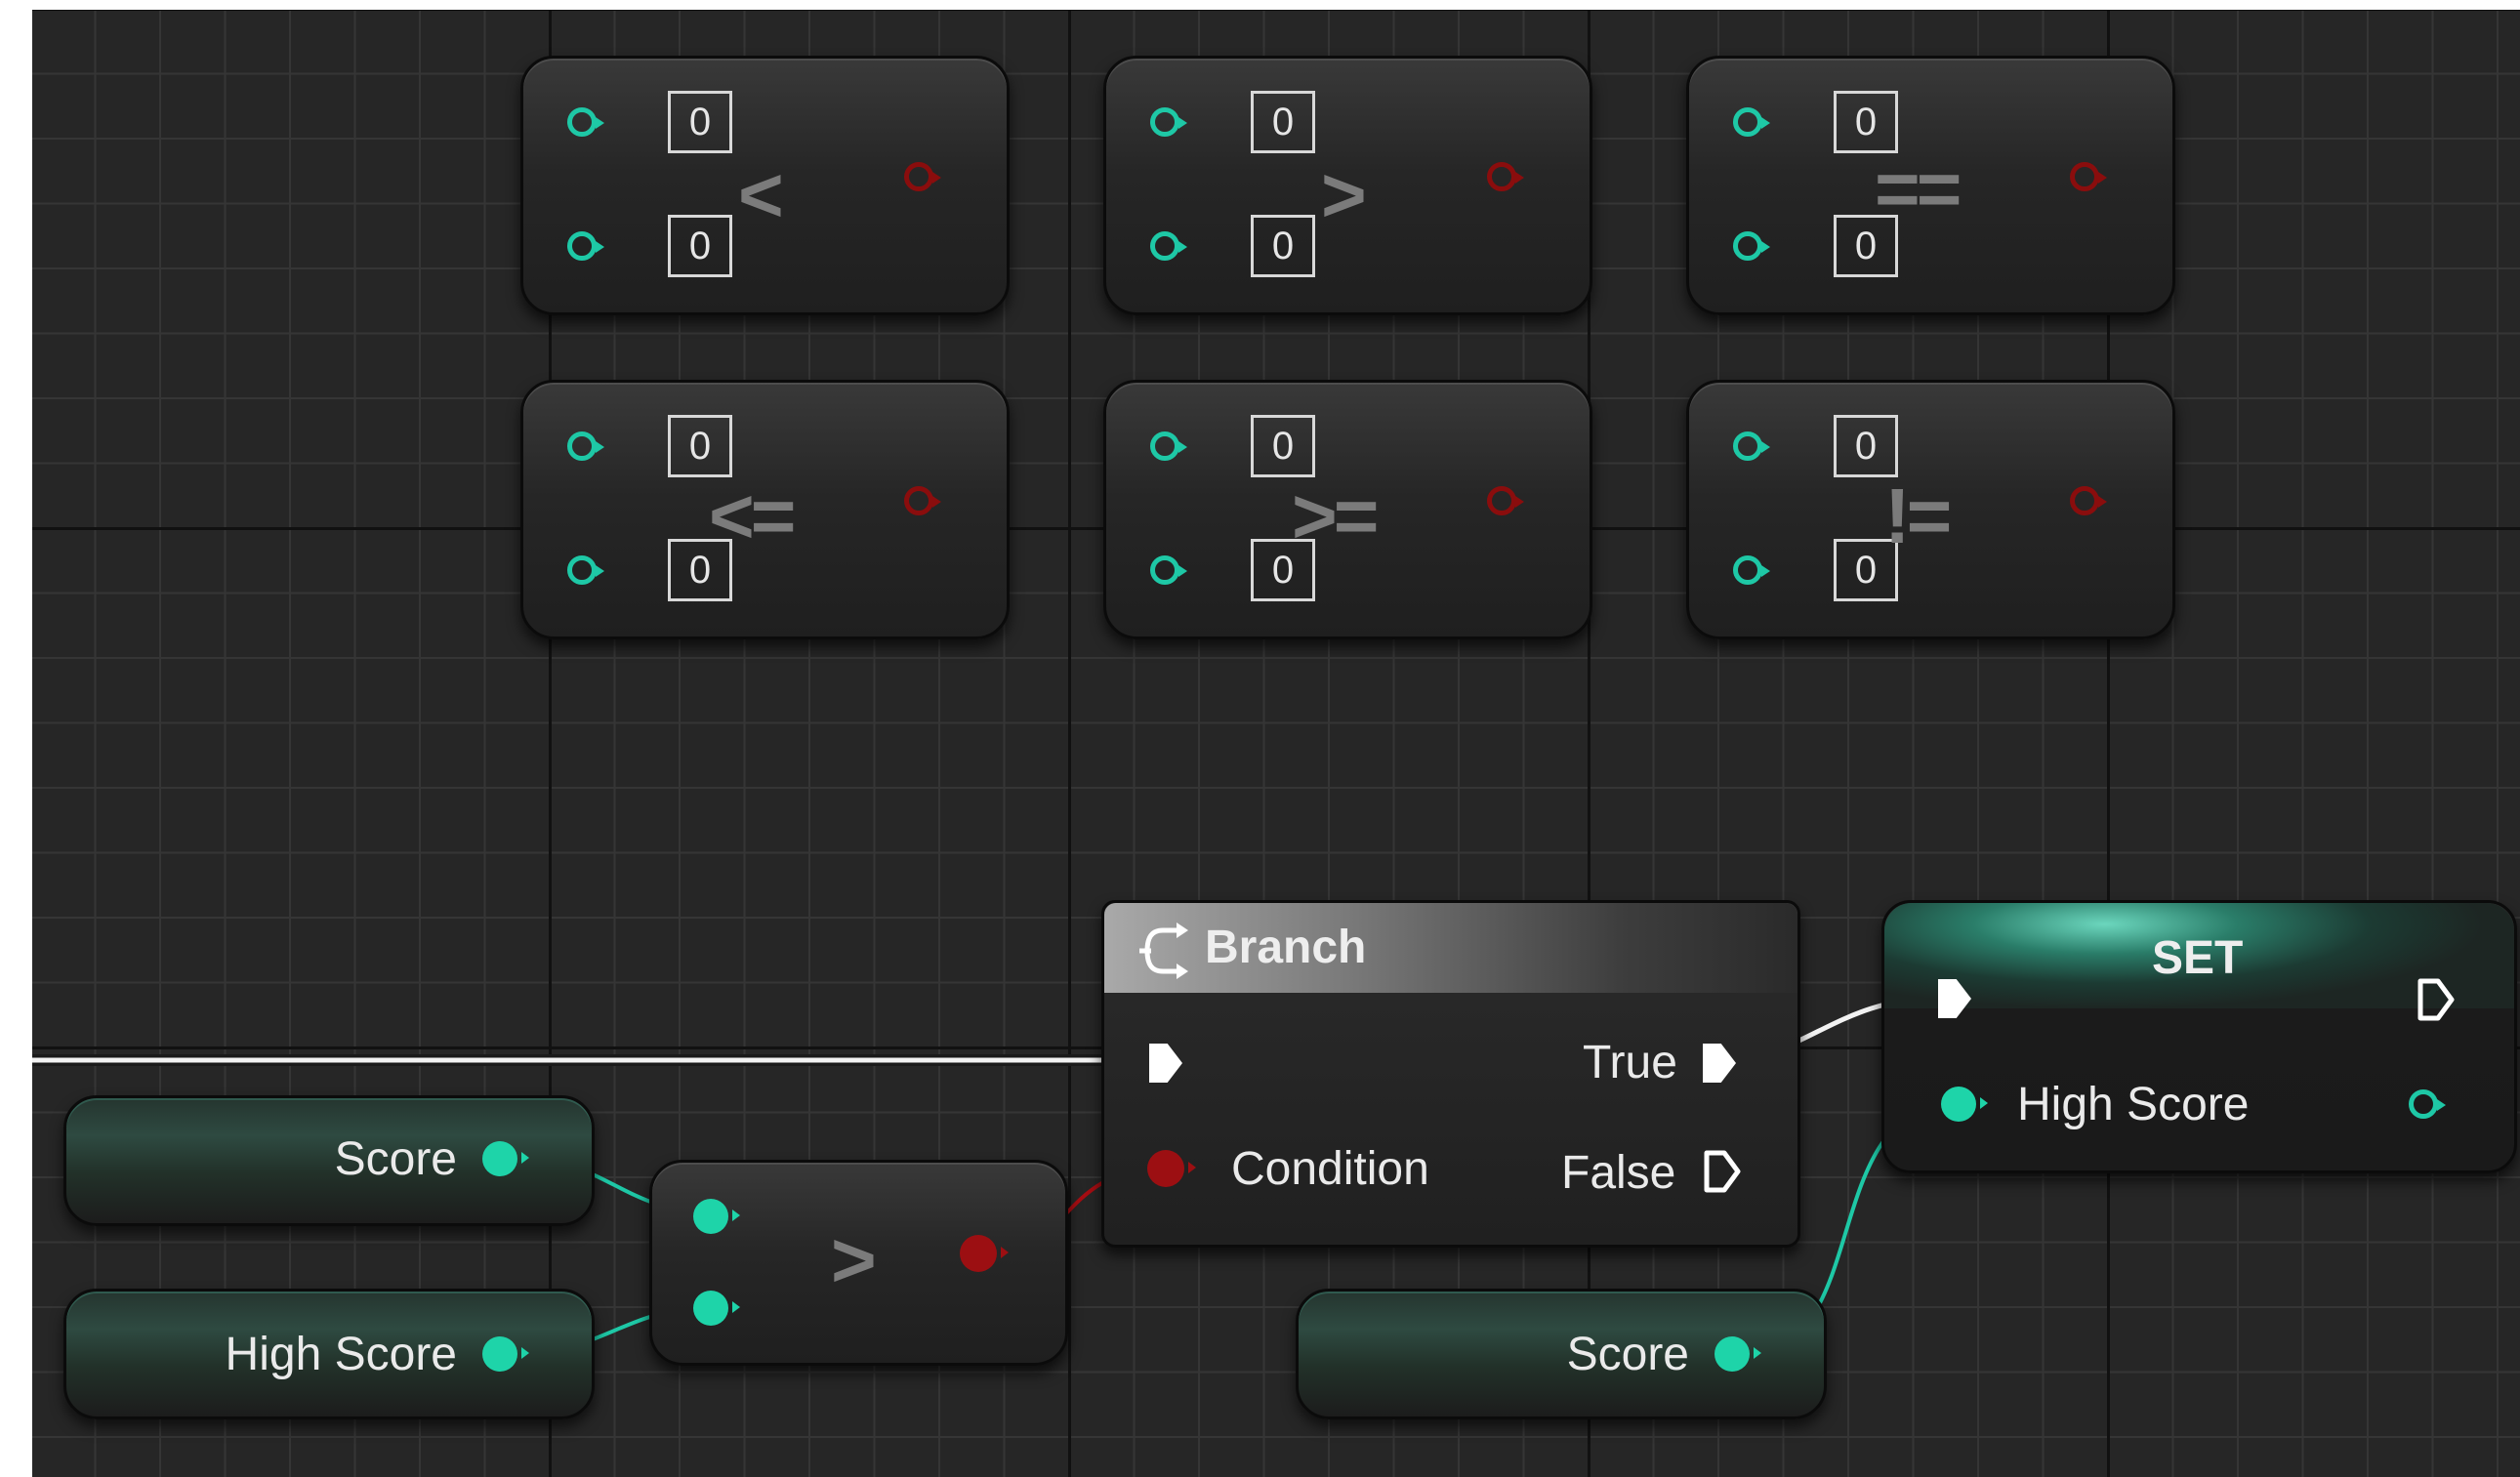 Image resolution: width=2520 pixels, height=1477 pixels. I want to click on compare-node-not-equal: 0 0 !=, so click(1930, 509).